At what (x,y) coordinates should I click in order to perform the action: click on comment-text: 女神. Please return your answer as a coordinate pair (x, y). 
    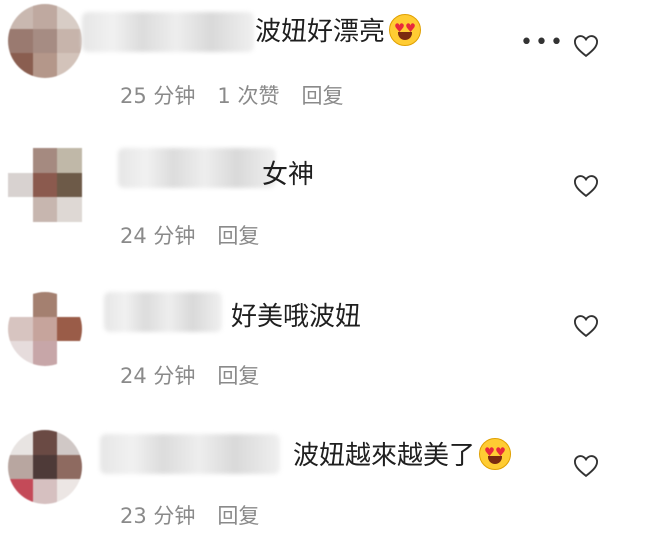
    Looking at the image, I should click on (288, 175).